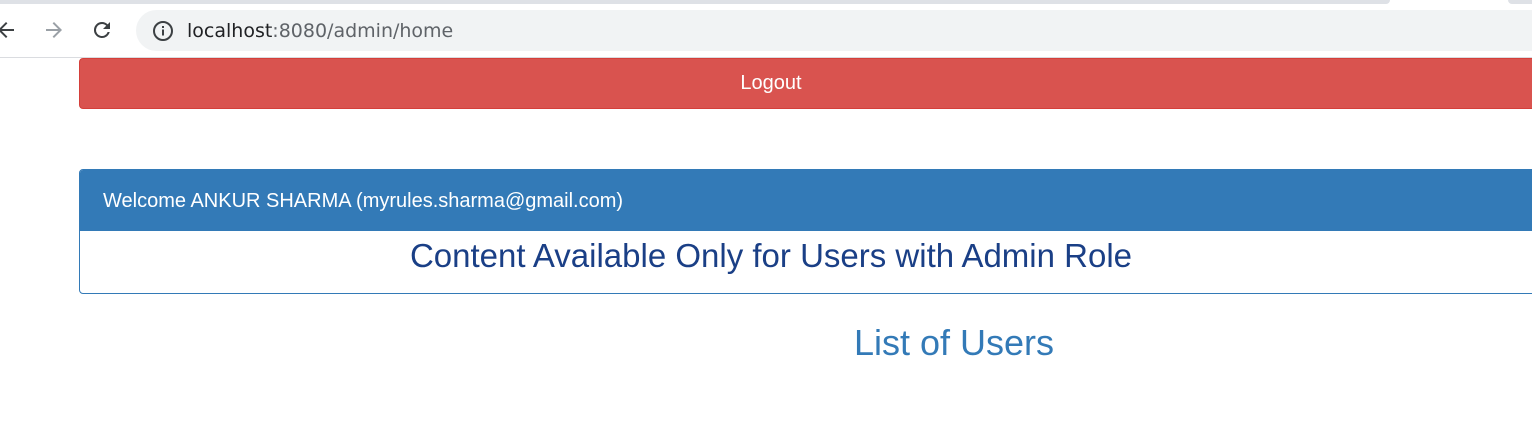  I want to click on back-arrow-icon, so click(9, 30).